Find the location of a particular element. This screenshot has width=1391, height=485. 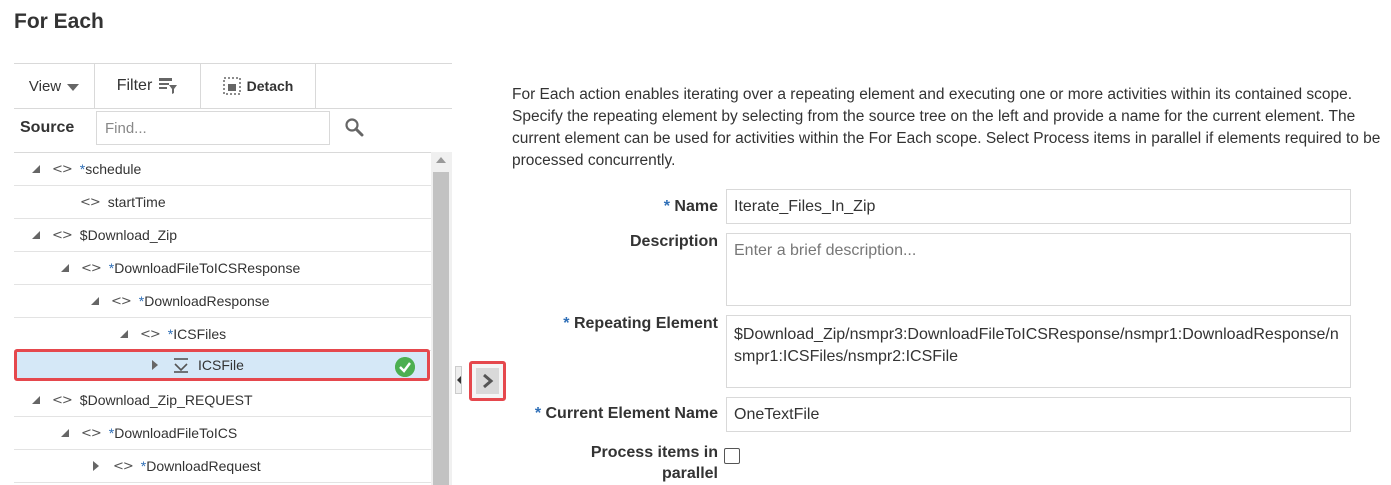

tree-scrollbar is located at coordinates (441, 318).